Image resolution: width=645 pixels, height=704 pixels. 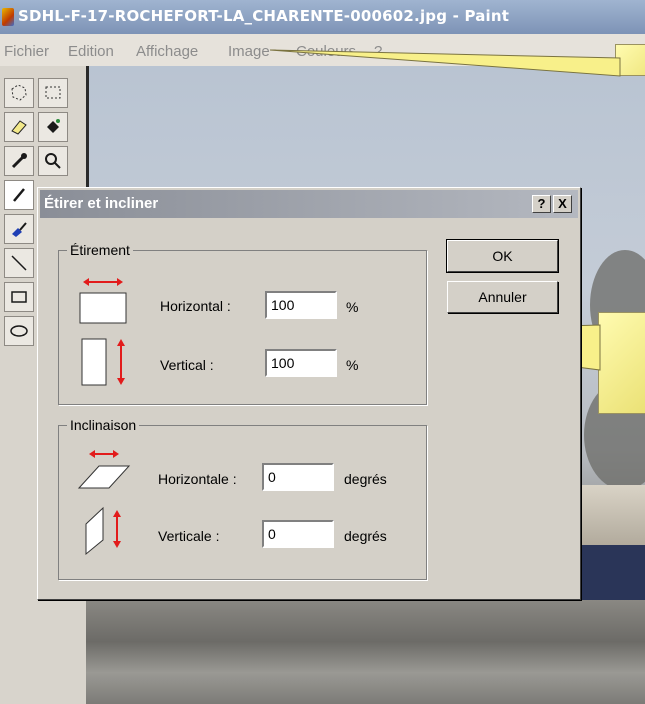 I want to click on pencil-icon, so click(x=19, y=195).